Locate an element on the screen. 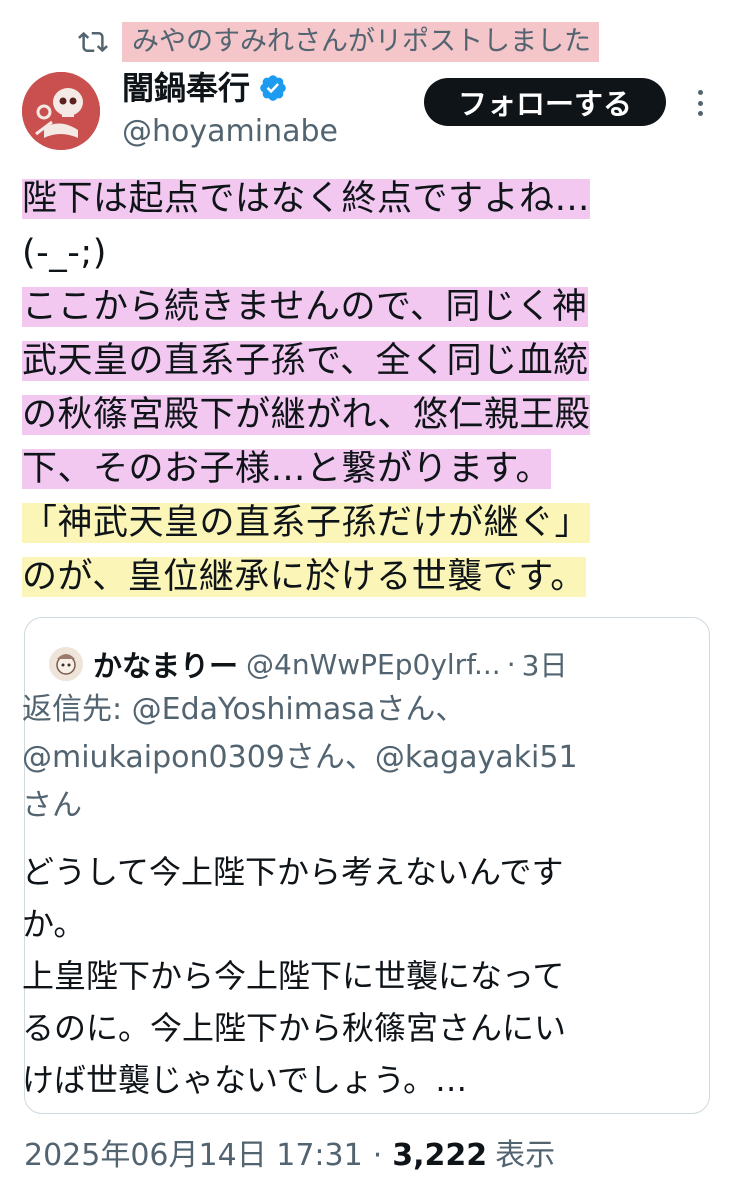 The image size is (735, 1200). tweet-line: 武天皇の直系子孫で、全く同じ血統 is located at coordinates (372, 361).